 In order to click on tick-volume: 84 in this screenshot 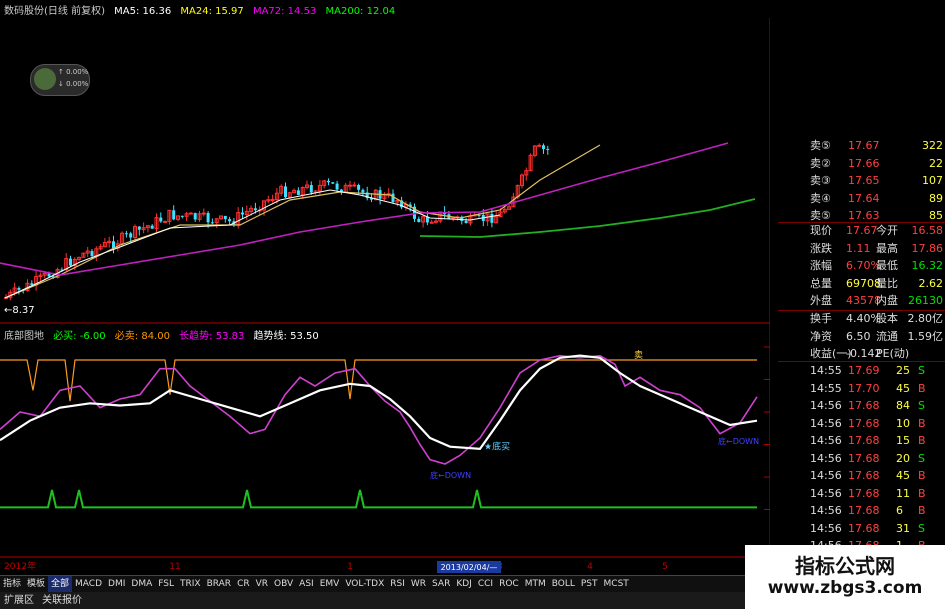, I will do `click(903, 405)`.